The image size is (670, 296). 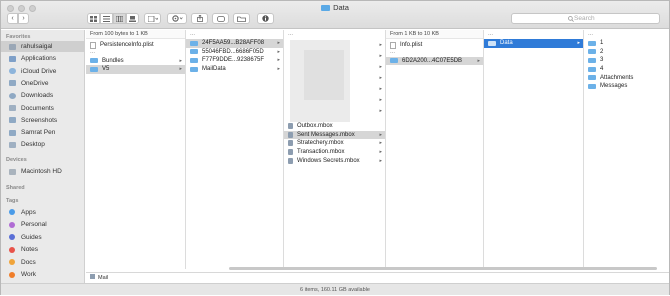 I want to click on folder-4: 4, so click(x=626, y=69).